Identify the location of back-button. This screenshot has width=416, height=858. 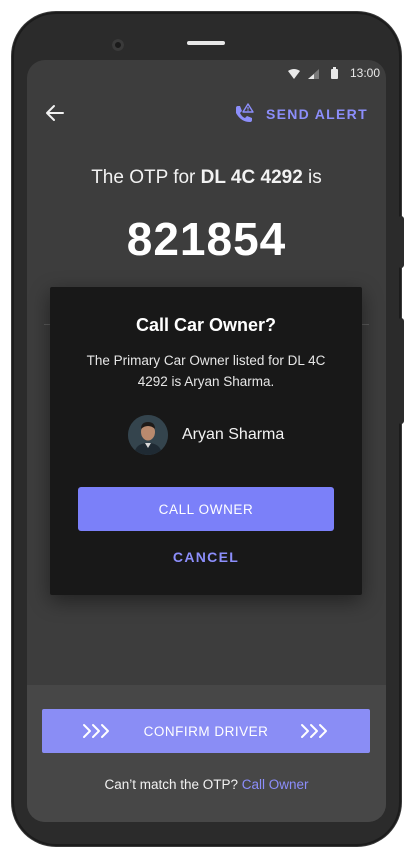
(55, 113).